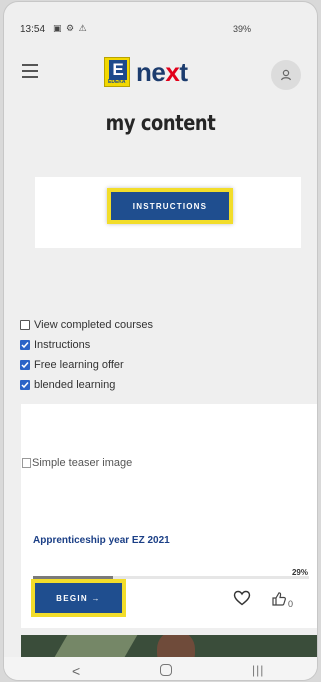 The image size is (321, 682). I want to click on image-face, so click(176, 646).